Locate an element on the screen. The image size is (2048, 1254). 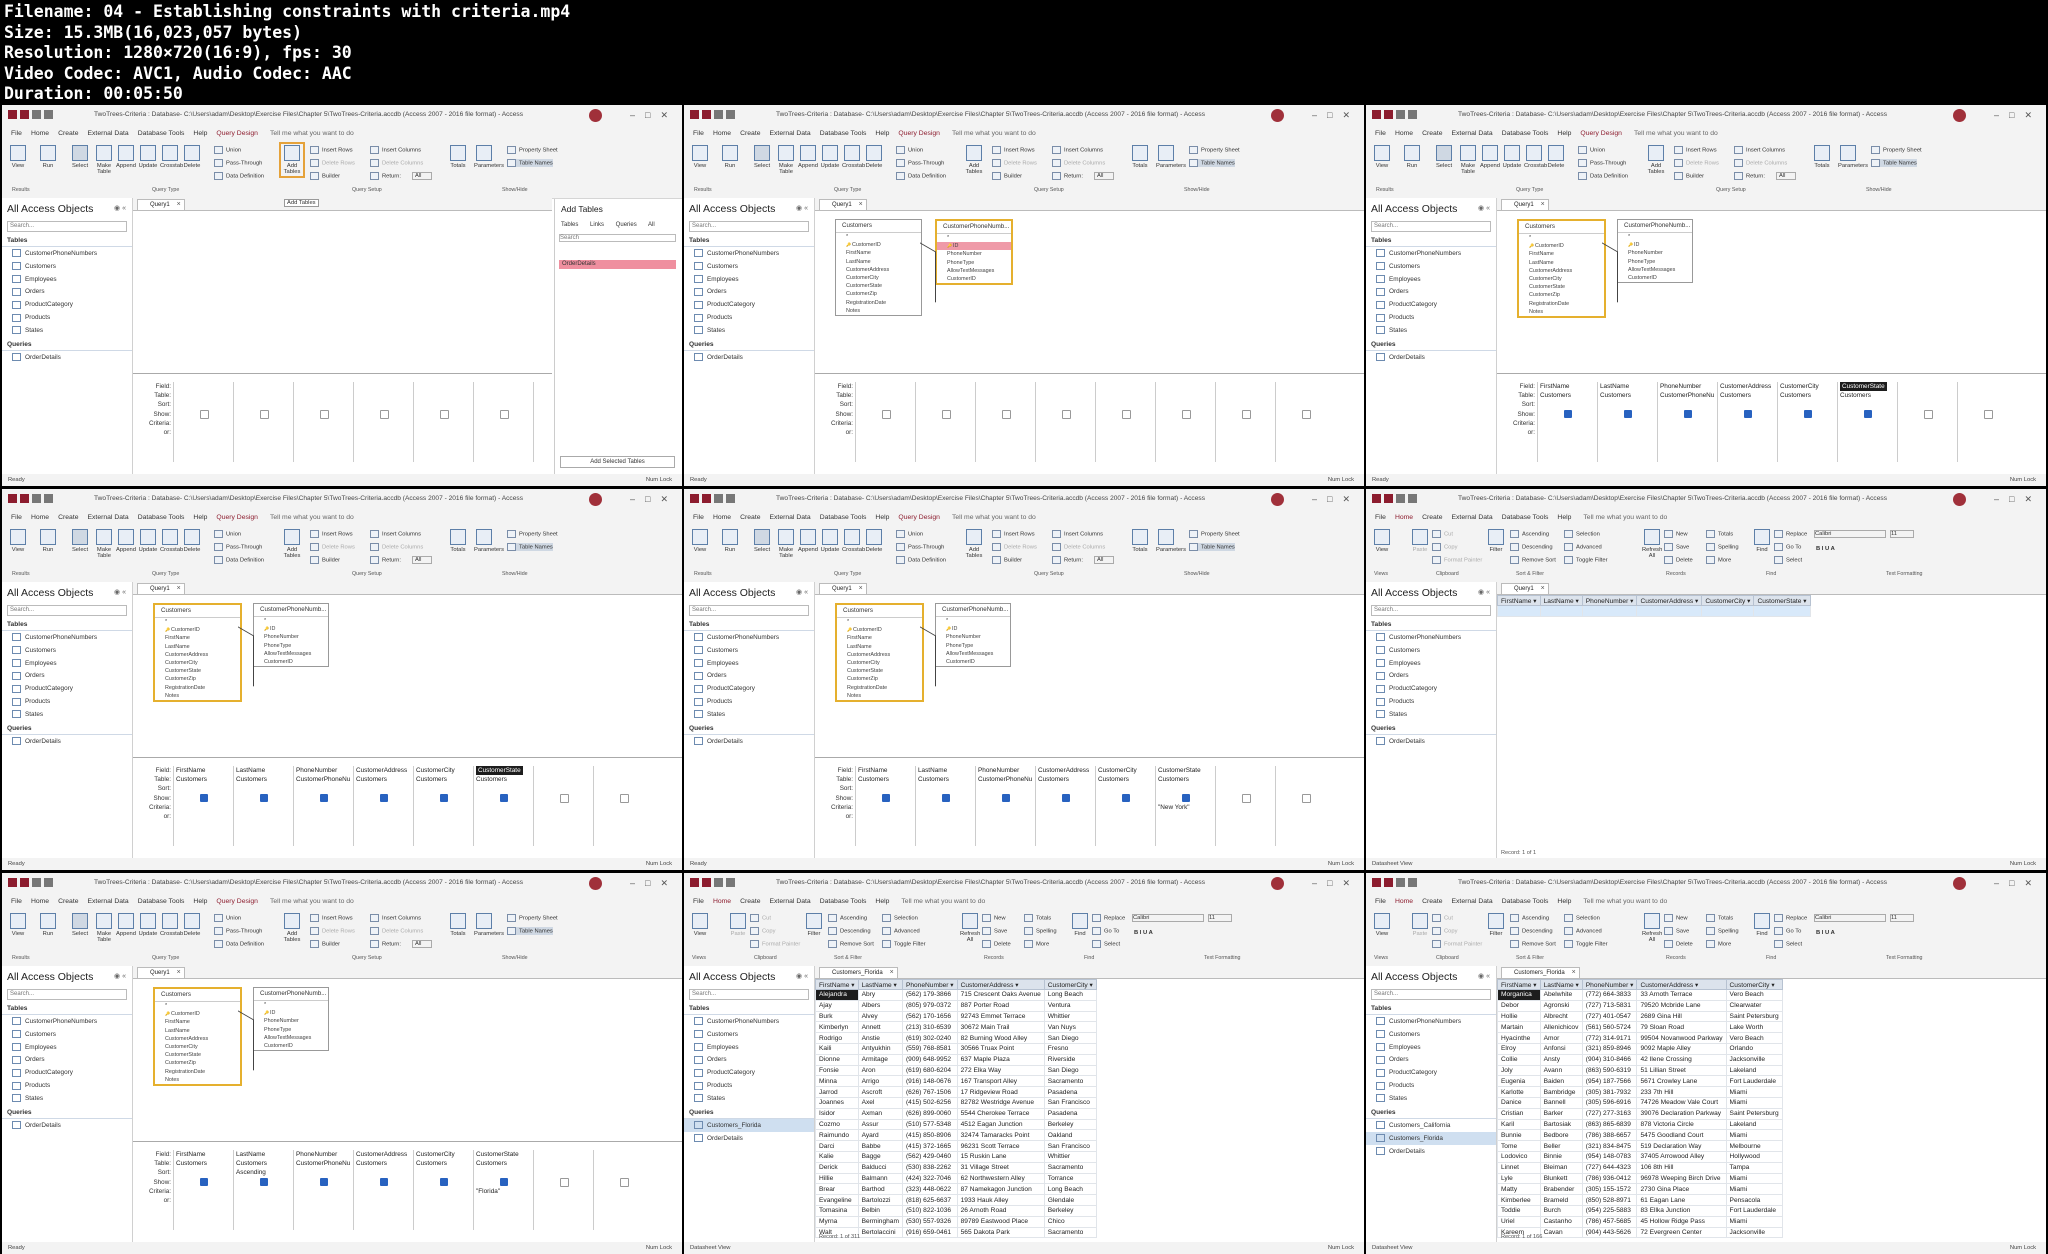
cell: (727) 644-4323 is located at coordinates (1609, 1167).